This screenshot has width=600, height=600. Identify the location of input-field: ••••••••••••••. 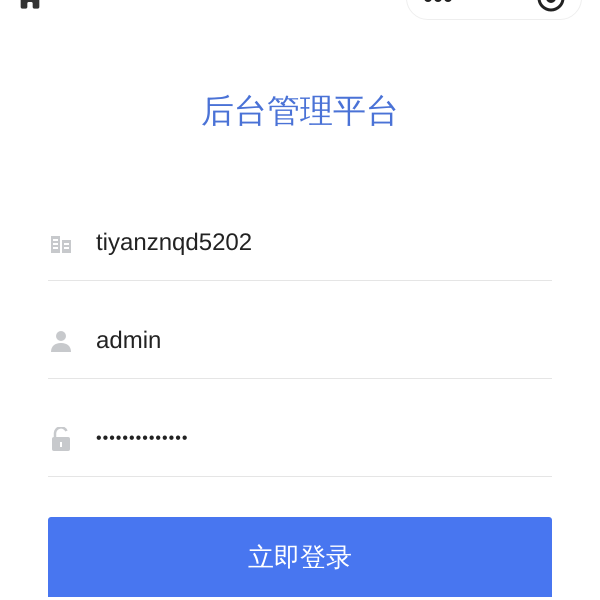
(324, 438).